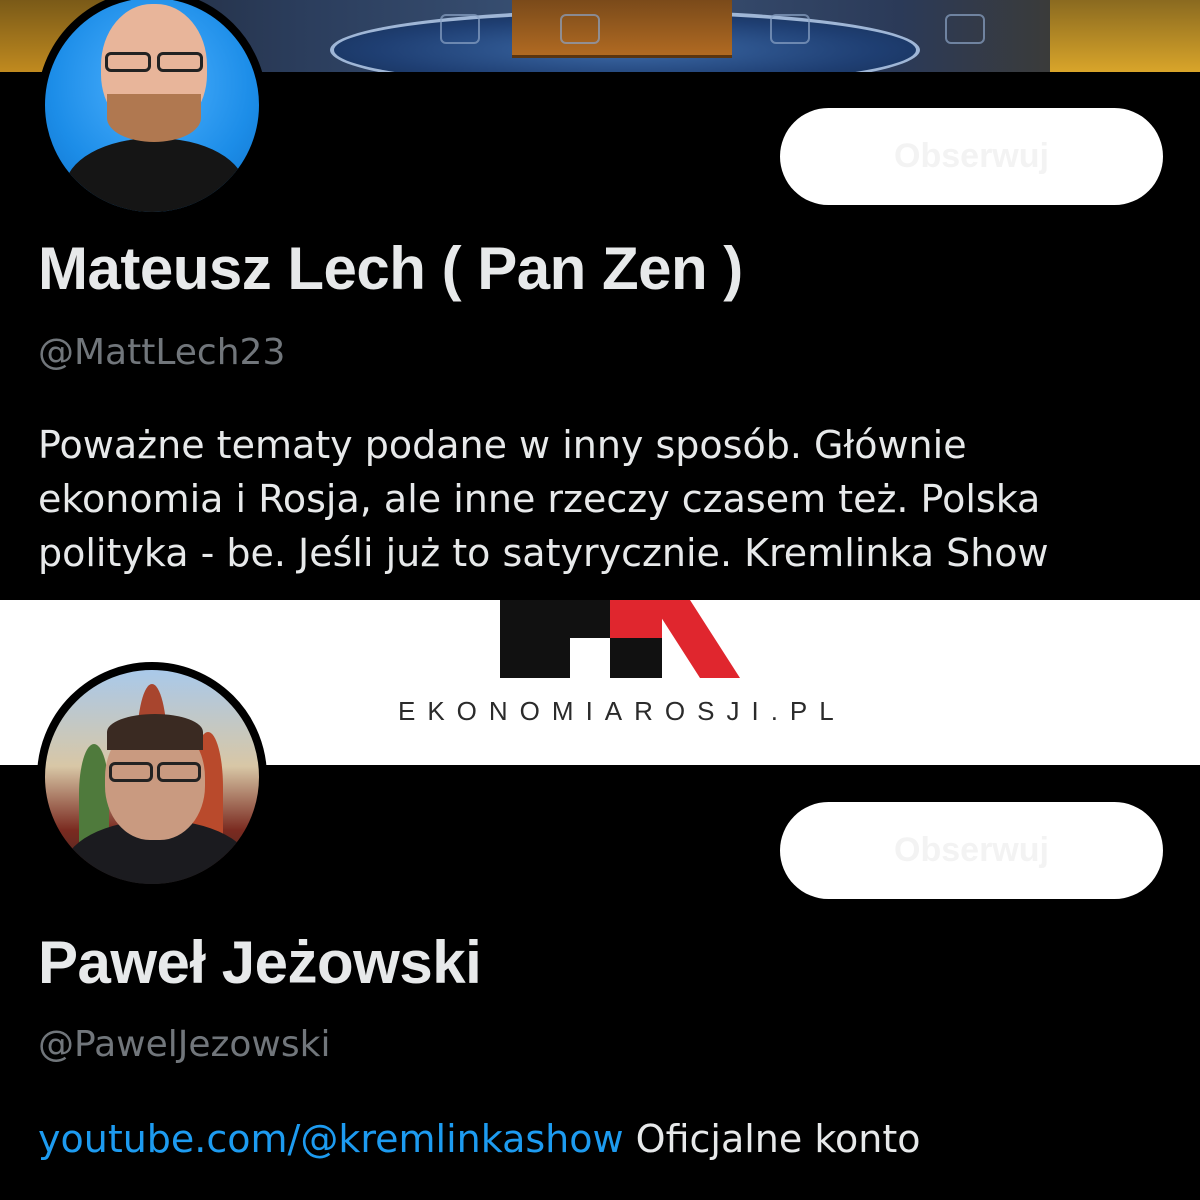  Describe the element at coordinates (622, 711) in the screenshot. I see `logo-text: EKONOMIAROSJI.PL` at that location.